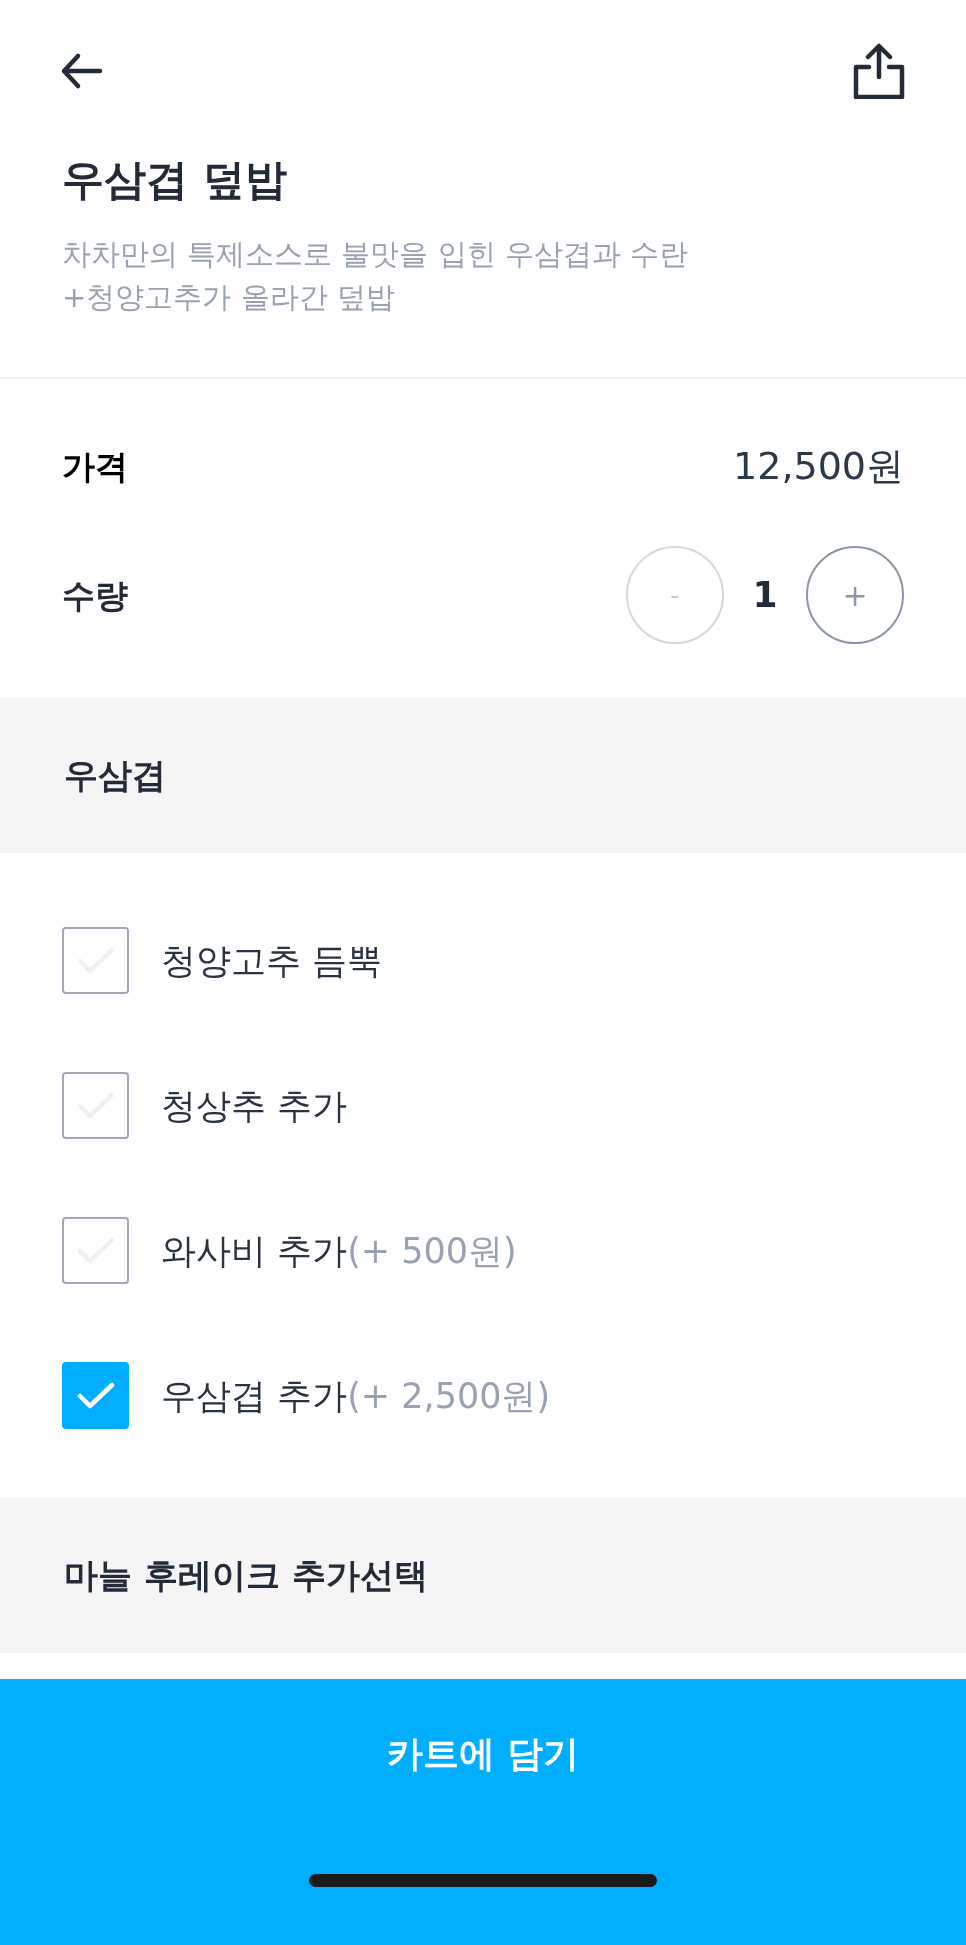  Describe the element at coordinates (765, 595) in the screenshot. I see `quantity-value: 1` at that location.